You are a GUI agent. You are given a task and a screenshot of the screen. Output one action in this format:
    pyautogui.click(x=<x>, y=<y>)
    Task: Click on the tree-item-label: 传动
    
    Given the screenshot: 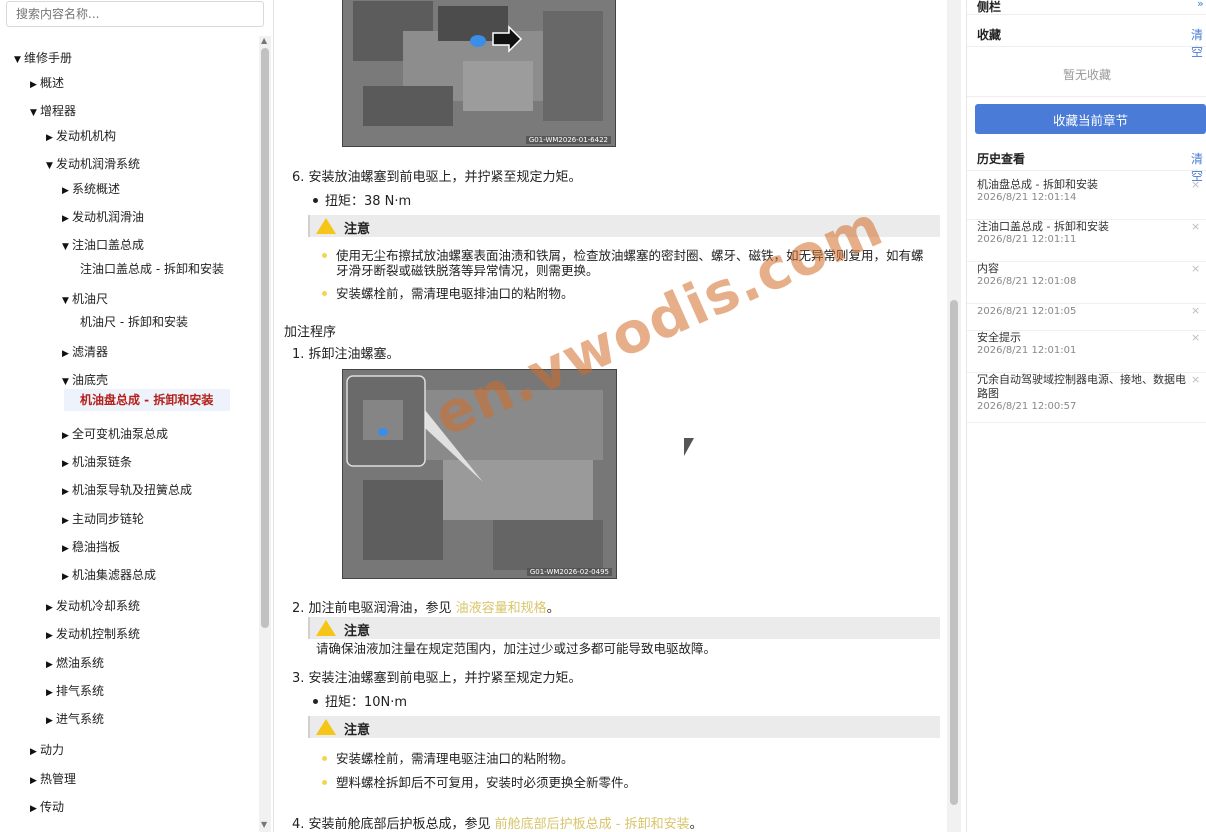 What is the action you would take?
    pyautogui.click(x=52, y=807)
    